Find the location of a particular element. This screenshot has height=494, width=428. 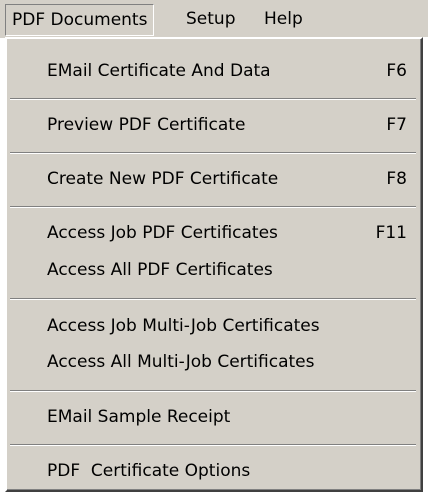

menu-setup: Setup is located at coordinates (210, 19).